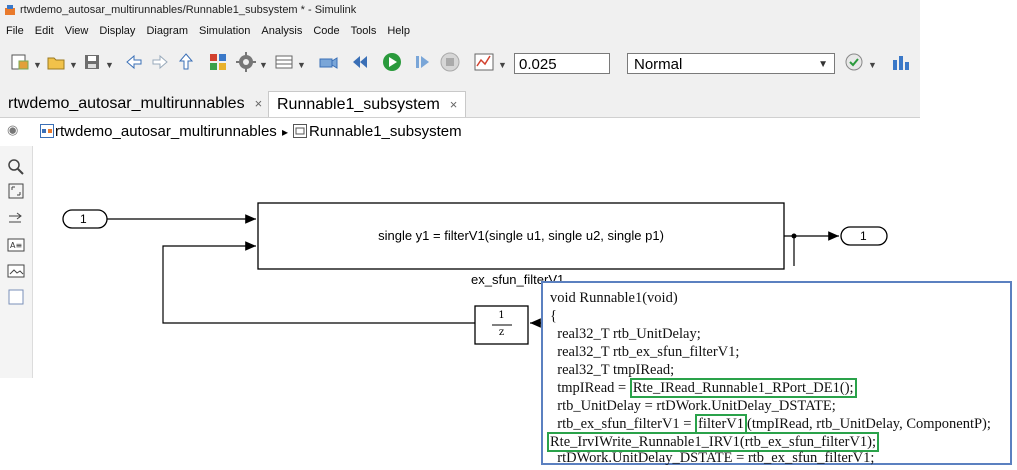 This screenshot has width=1017, height=470. I want to click on model-advisor-button: ▼, so click(862, 63).